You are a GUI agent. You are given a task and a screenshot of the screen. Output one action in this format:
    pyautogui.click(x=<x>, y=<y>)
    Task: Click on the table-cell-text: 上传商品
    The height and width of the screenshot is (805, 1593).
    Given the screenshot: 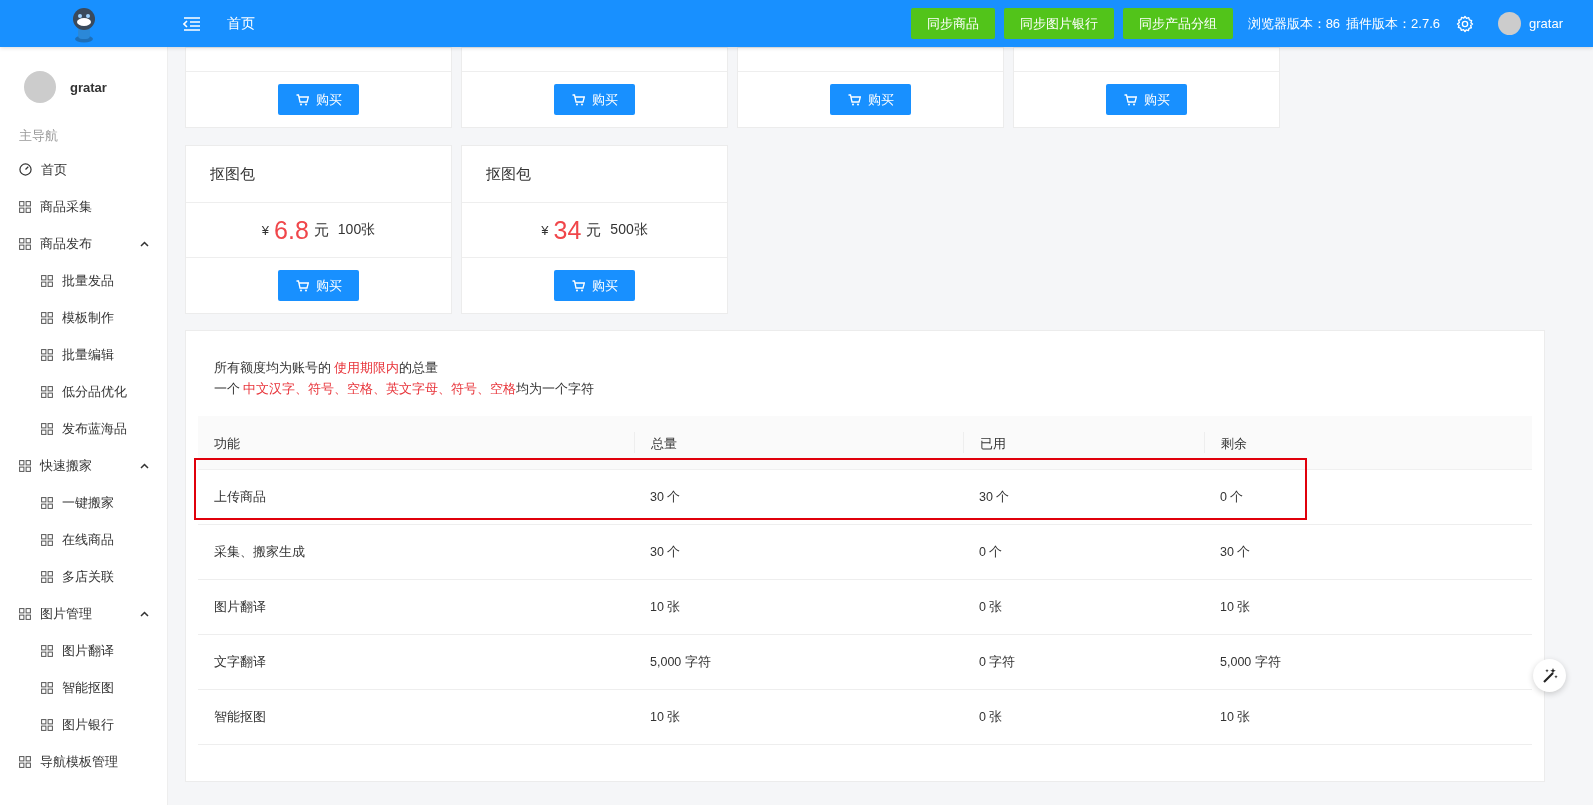 What is the action you would take?
    pyautogui.click(x=240, y=497)
    